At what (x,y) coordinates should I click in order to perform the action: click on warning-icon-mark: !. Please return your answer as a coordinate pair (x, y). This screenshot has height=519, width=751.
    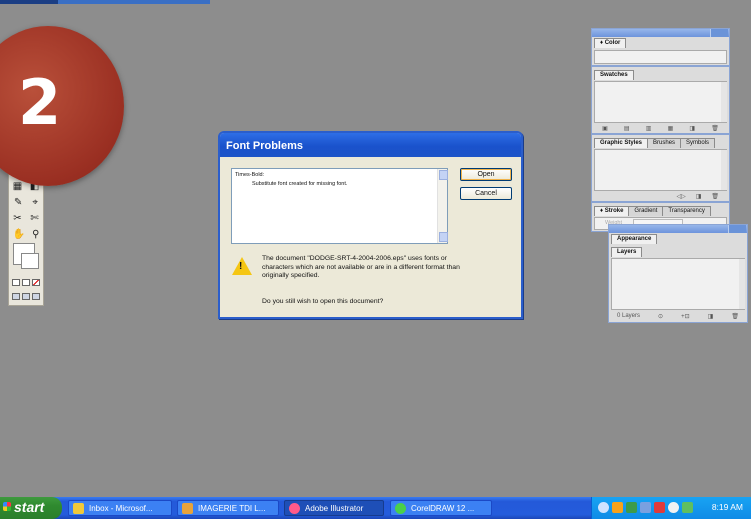
    Looking at the image, I should click on (241, 266).